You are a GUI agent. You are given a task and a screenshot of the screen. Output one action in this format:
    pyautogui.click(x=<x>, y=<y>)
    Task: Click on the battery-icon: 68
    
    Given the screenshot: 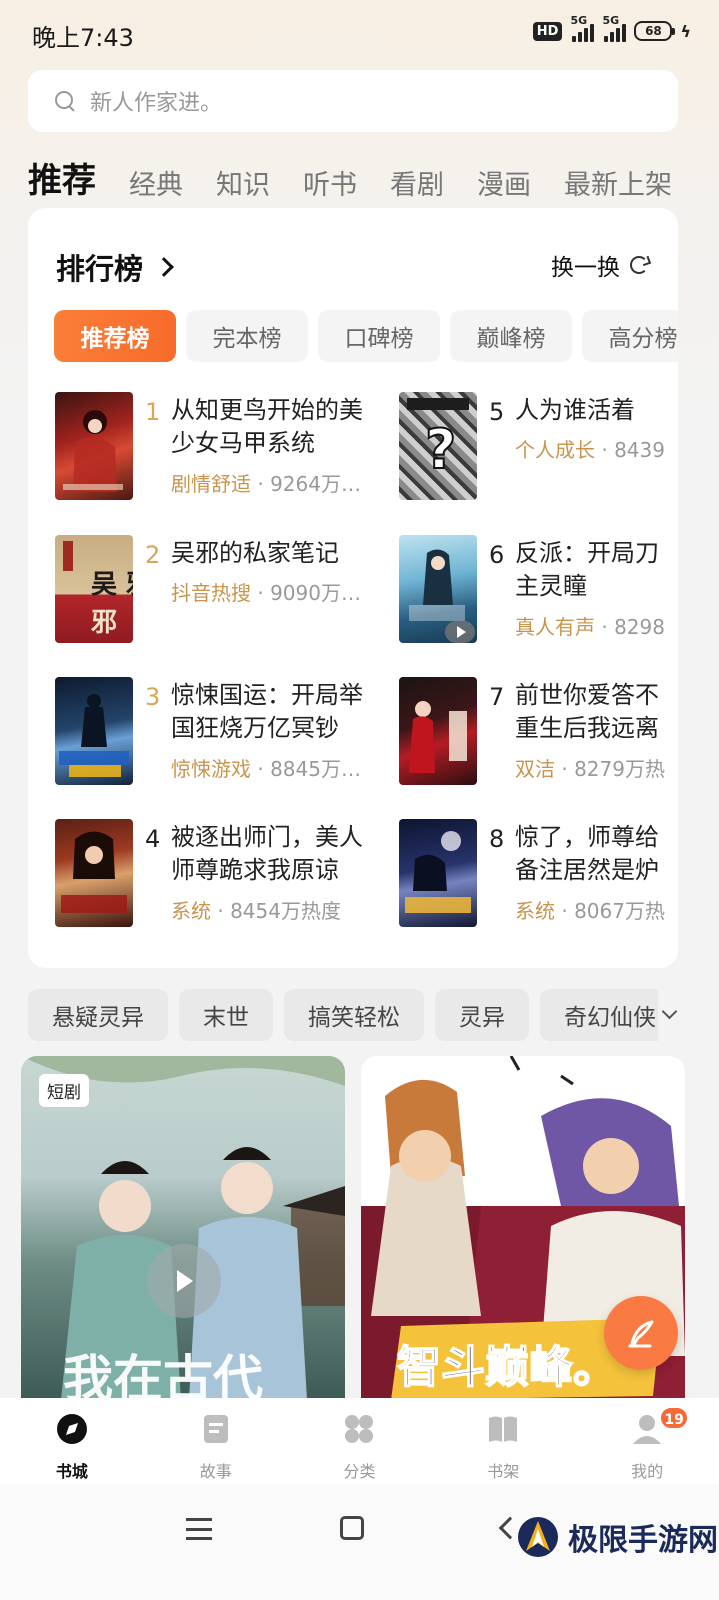 What is the action you would take?
    pyautogui.click(x=655, y=31)
    